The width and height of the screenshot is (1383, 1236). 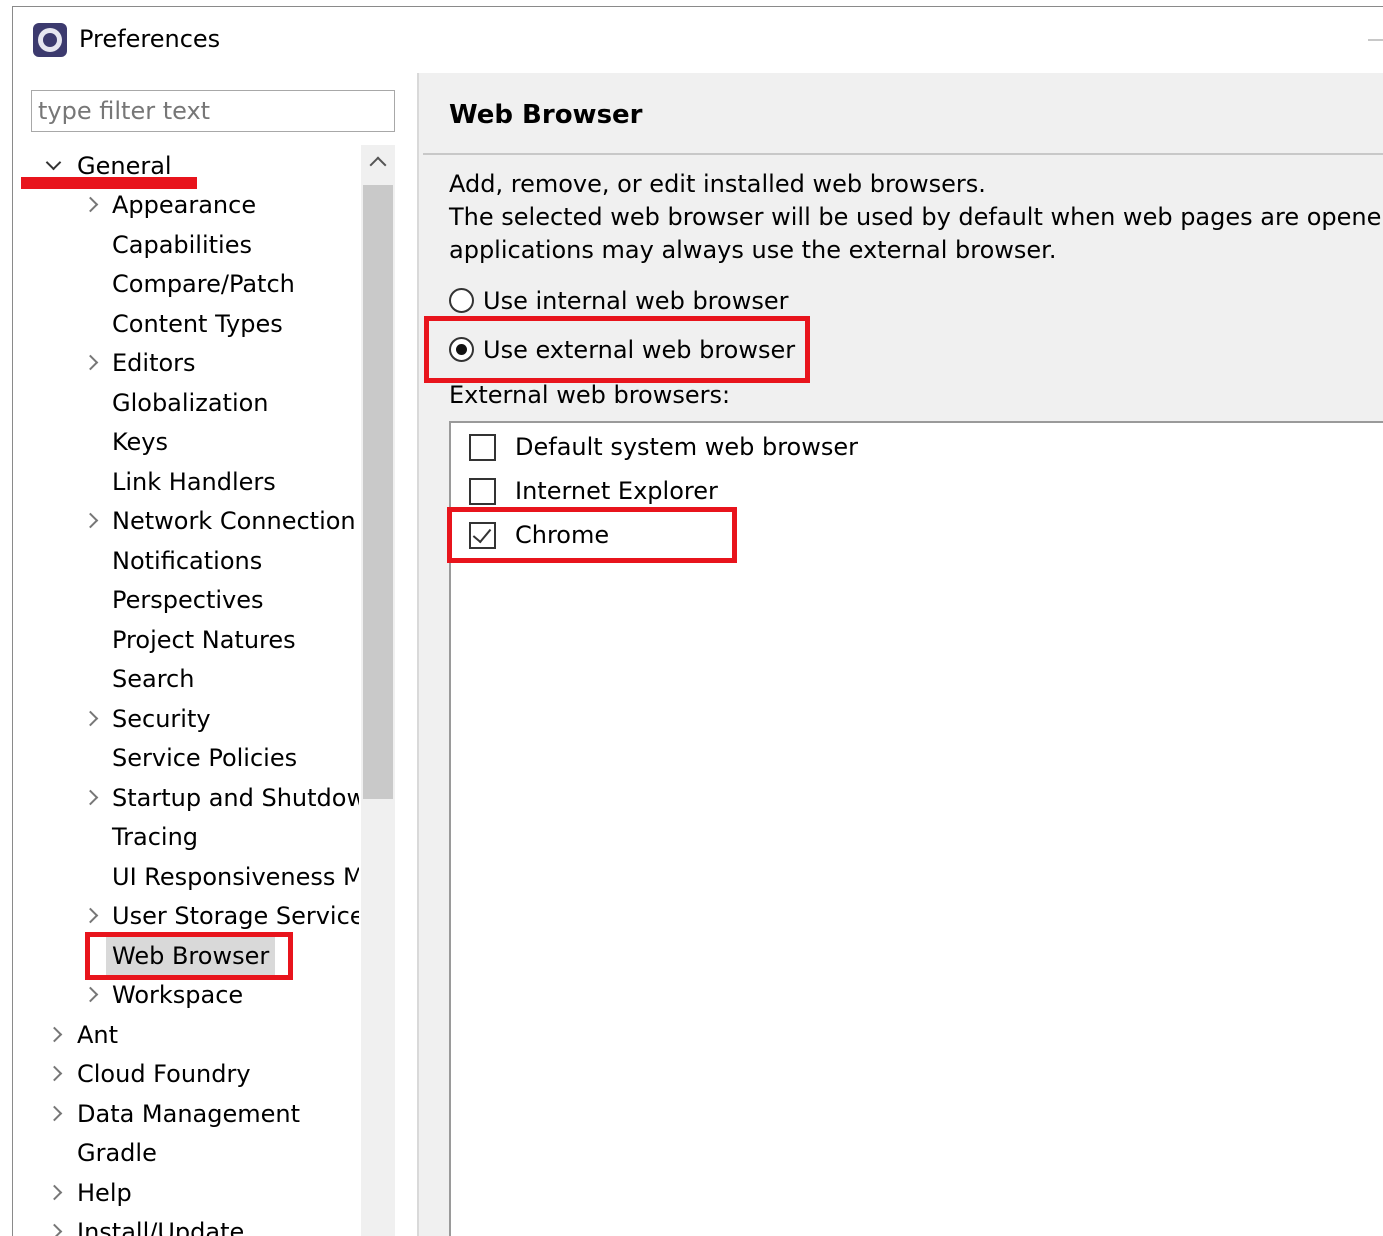 What do you see at coordinates (189, 1114) in the screenshot?
I see `tree-item-label: Data Management` at bounding box center [189, 1114].